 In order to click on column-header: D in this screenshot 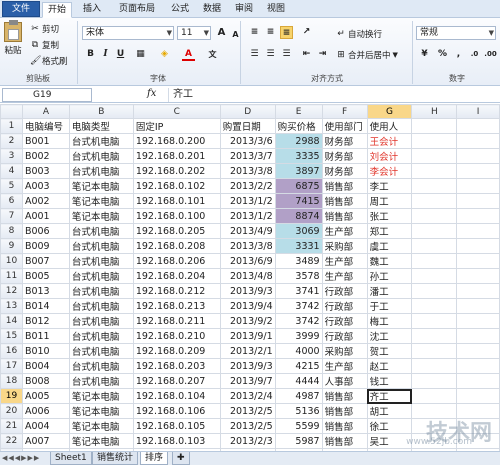, I will do `click(247, 111)`.